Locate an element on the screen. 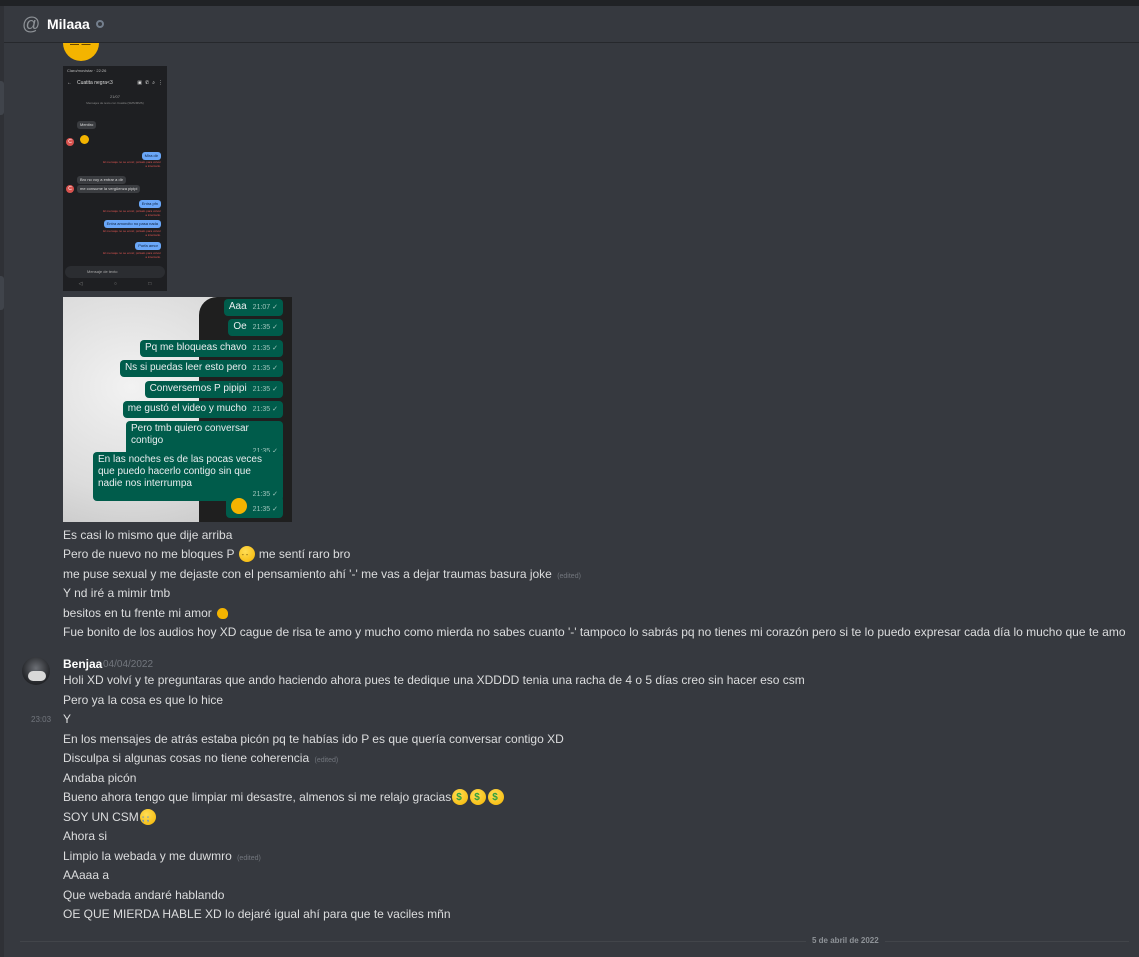  at-icon: @ is located at coordinates (31, 24).